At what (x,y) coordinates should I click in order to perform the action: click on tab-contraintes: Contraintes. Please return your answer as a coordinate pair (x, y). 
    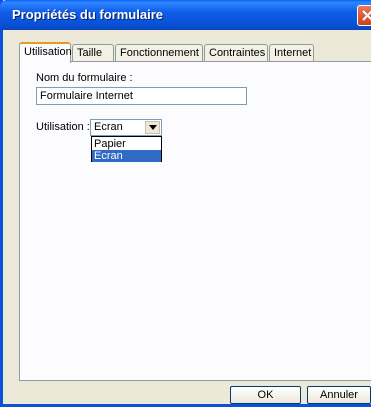
    Looking at the image, I should click on (236, 52).